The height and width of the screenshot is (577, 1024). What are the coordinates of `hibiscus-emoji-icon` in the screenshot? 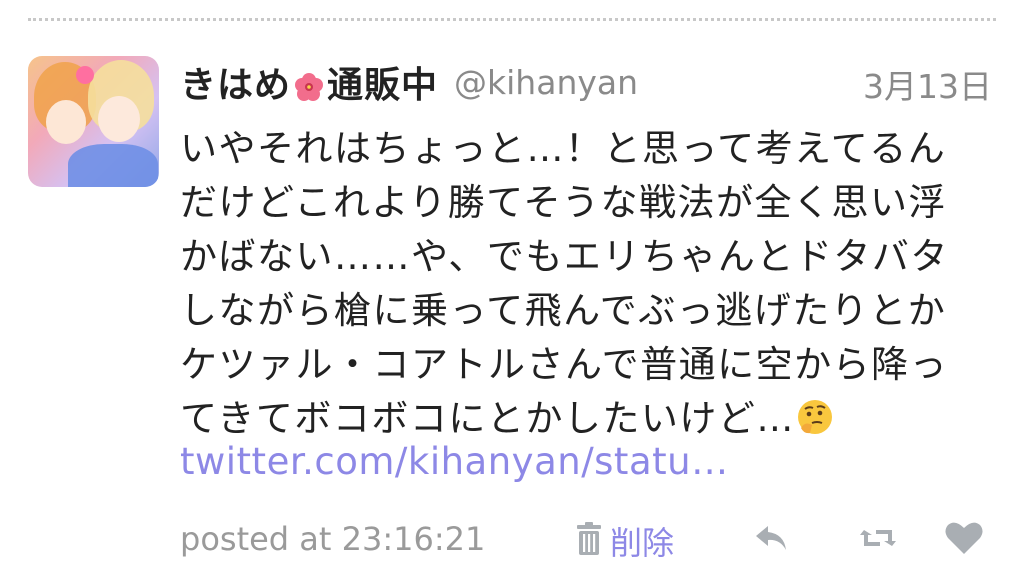 It's located at (309, 87).